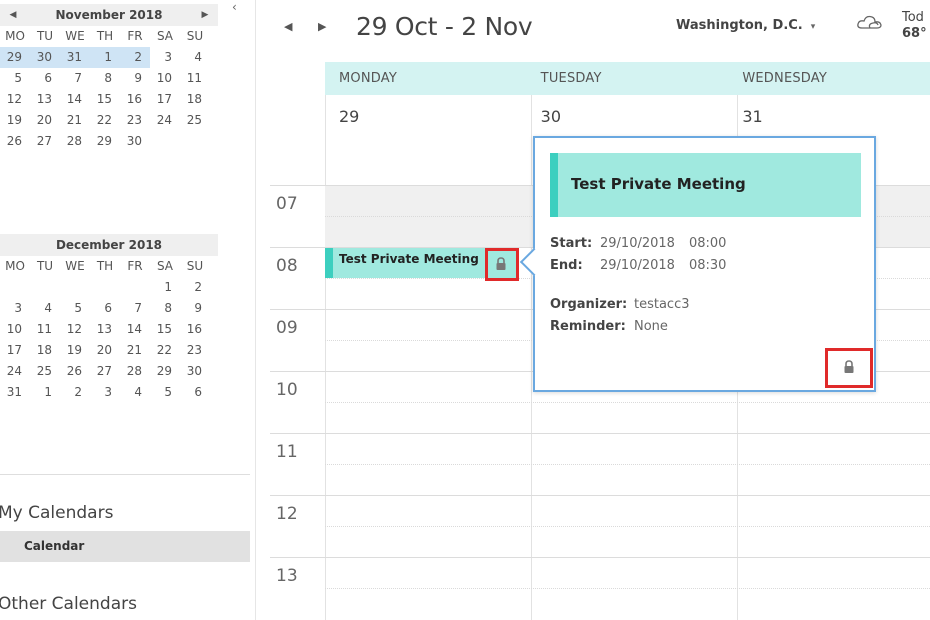  What do you see at coordinates (322, 26) in the screenshot?
I see `next-week-button: ▶` at bounding box center [322, 26].